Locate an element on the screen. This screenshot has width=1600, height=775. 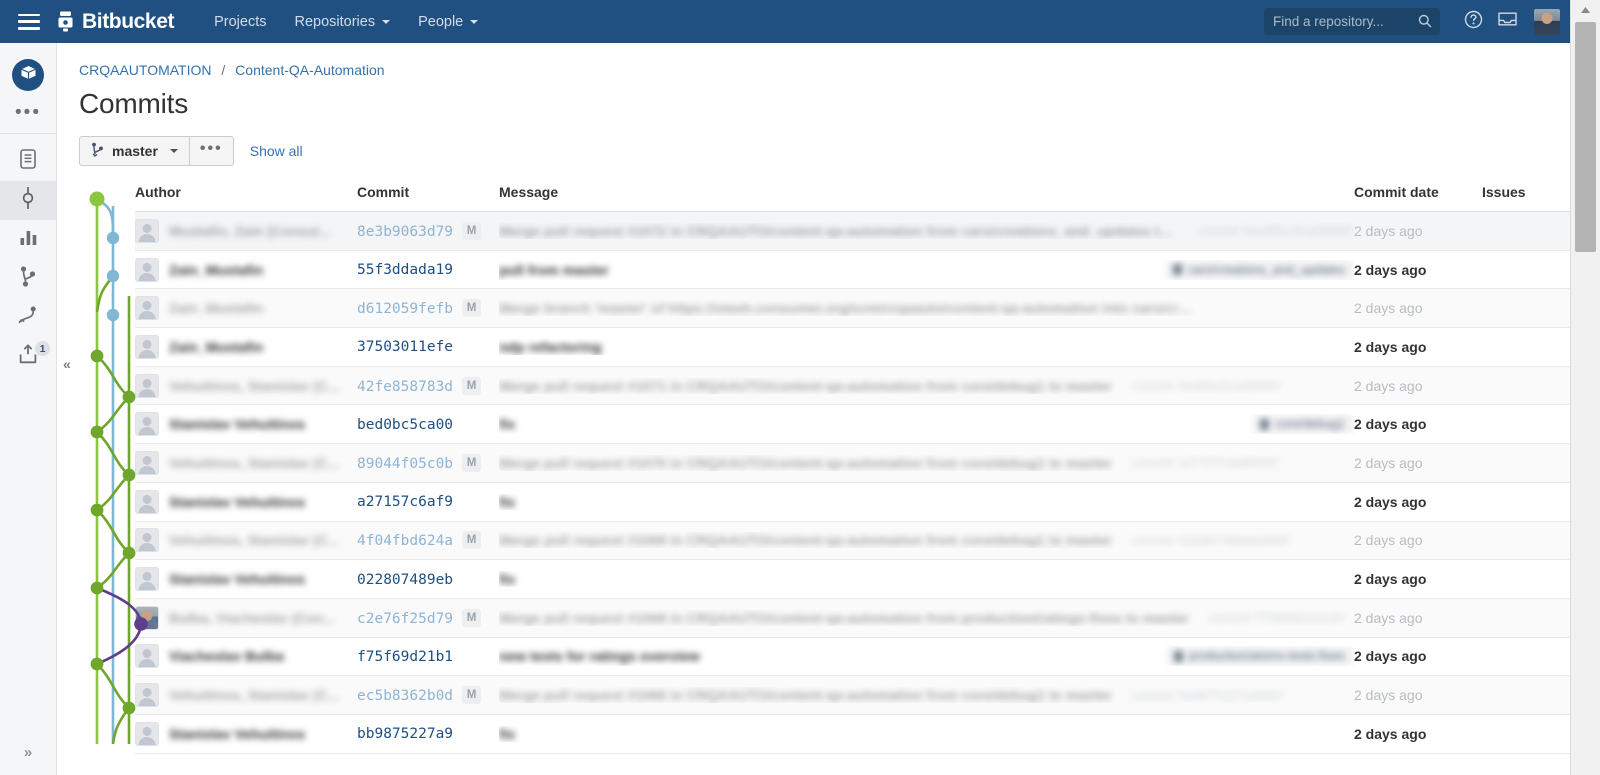
commit-hash-link: 4f04fbd624a is located at coordinates (405, 541).